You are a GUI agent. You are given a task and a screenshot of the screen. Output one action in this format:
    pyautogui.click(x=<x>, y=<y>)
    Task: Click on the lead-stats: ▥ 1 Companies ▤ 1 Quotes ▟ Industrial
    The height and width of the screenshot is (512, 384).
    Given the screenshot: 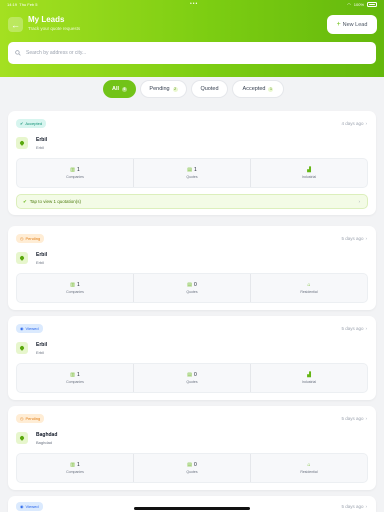 What is the action you would take?
    pyautogui.click(x=192, y=173)
    